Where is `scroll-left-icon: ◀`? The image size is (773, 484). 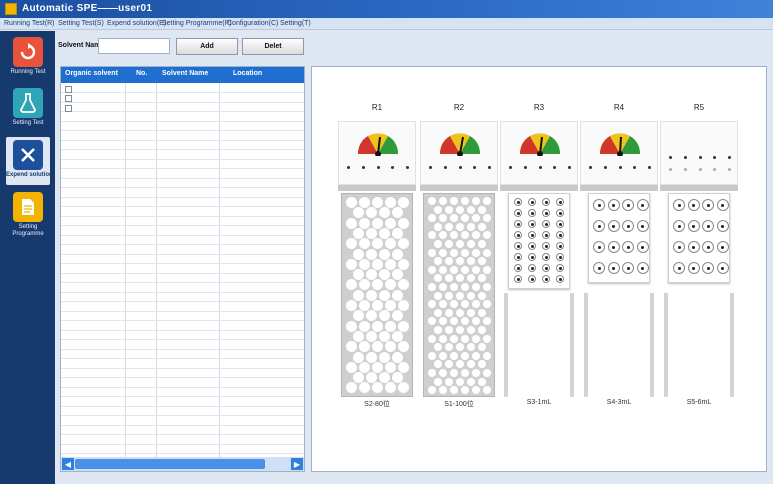
scroll-left-icon: ◀ is located at coordinates (68, 464).